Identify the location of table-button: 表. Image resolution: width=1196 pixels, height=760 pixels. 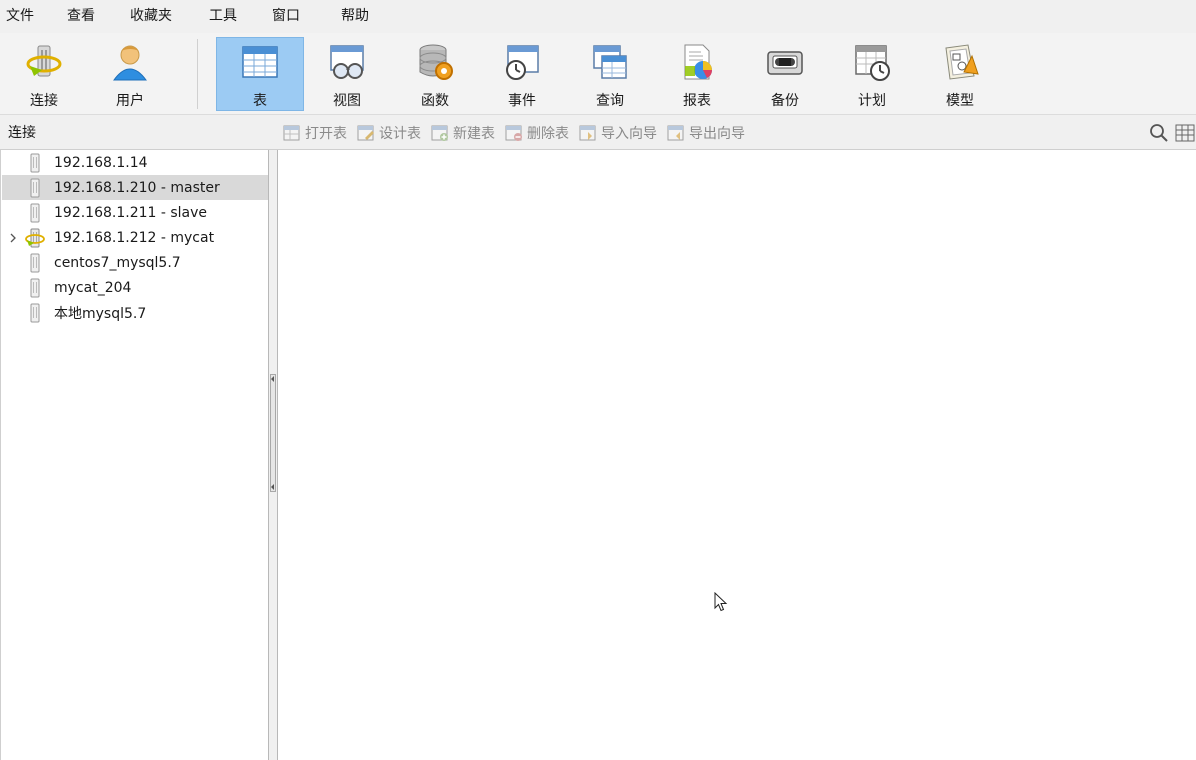
(260, 74).